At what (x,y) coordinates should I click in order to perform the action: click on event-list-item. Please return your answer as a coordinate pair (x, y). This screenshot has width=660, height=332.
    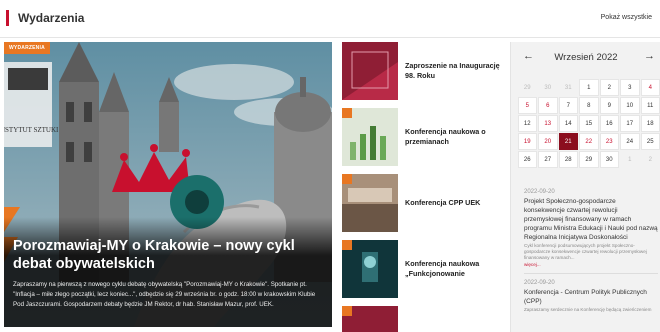
    Looking at the image, I should click on (423, 319).